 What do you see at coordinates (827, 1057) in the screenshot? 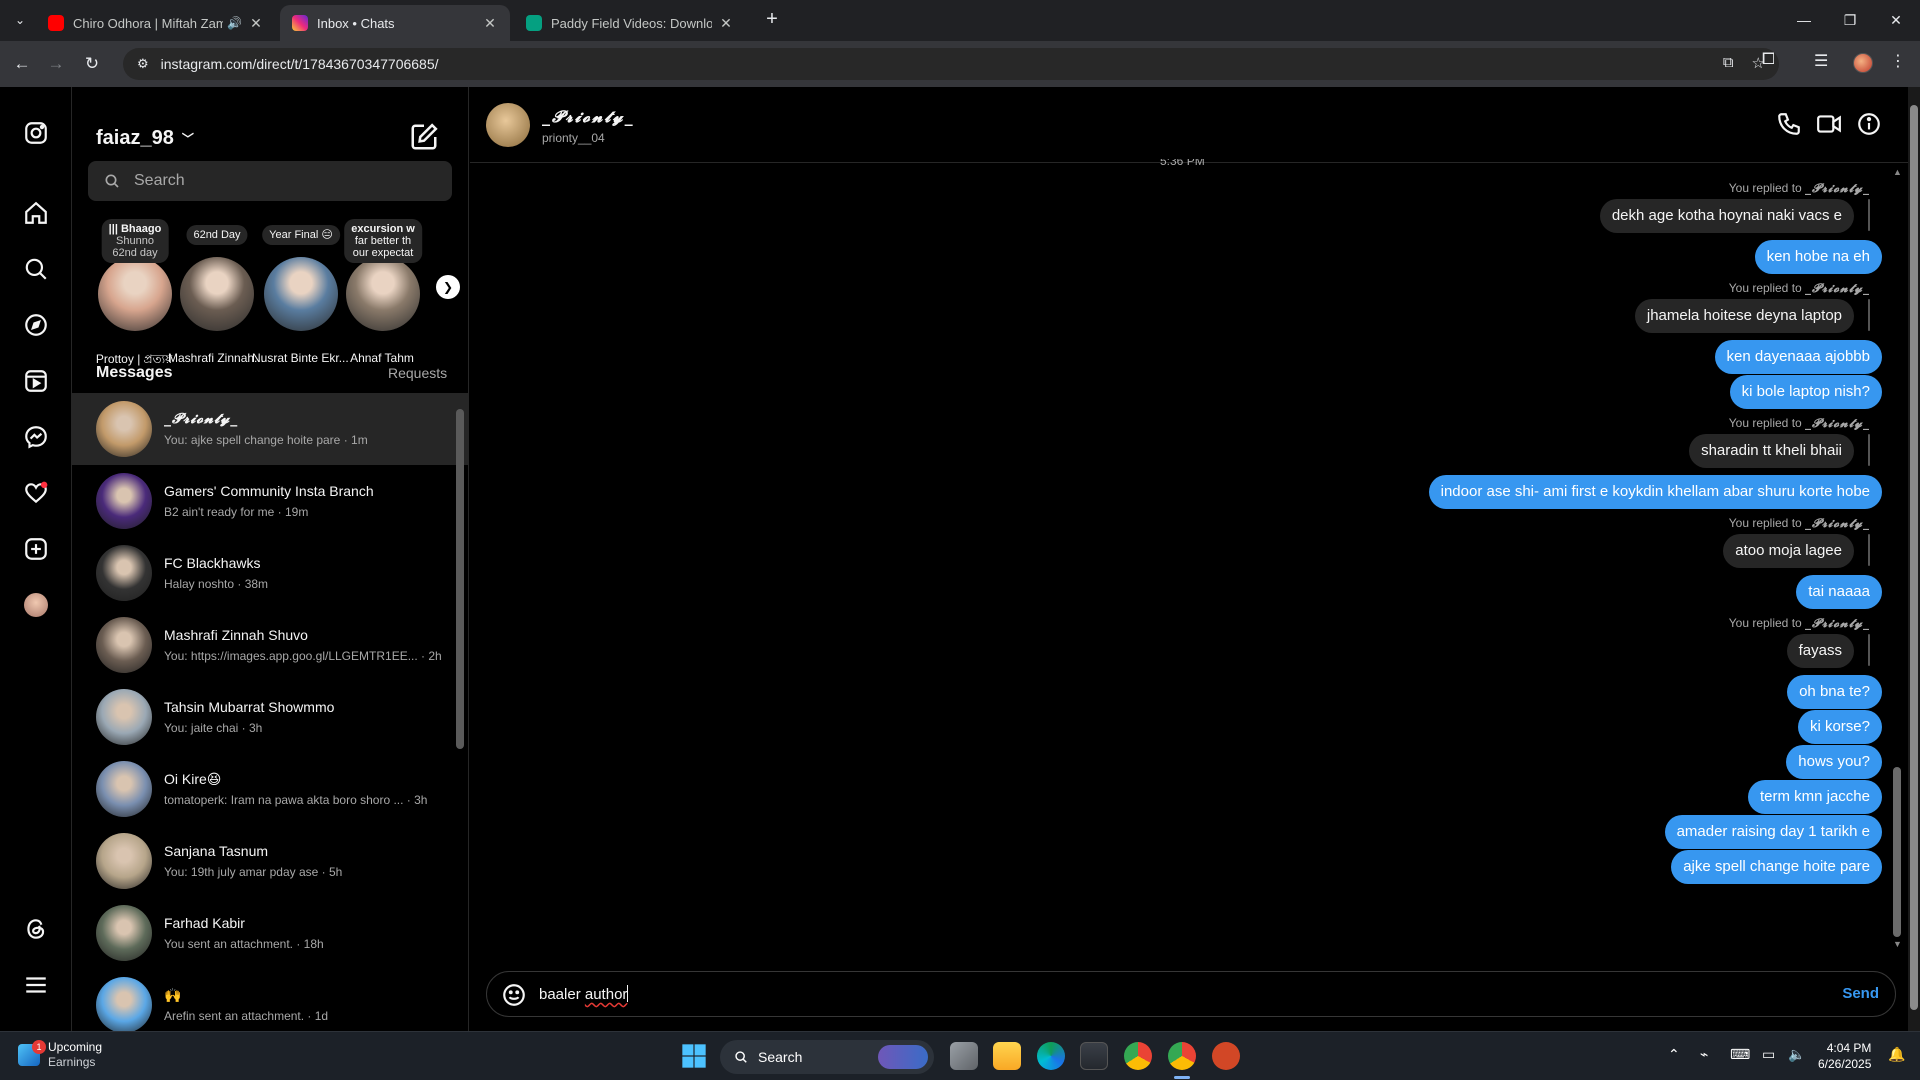
I see `taskbar-search: Search` at bounding box center [827, 1057].